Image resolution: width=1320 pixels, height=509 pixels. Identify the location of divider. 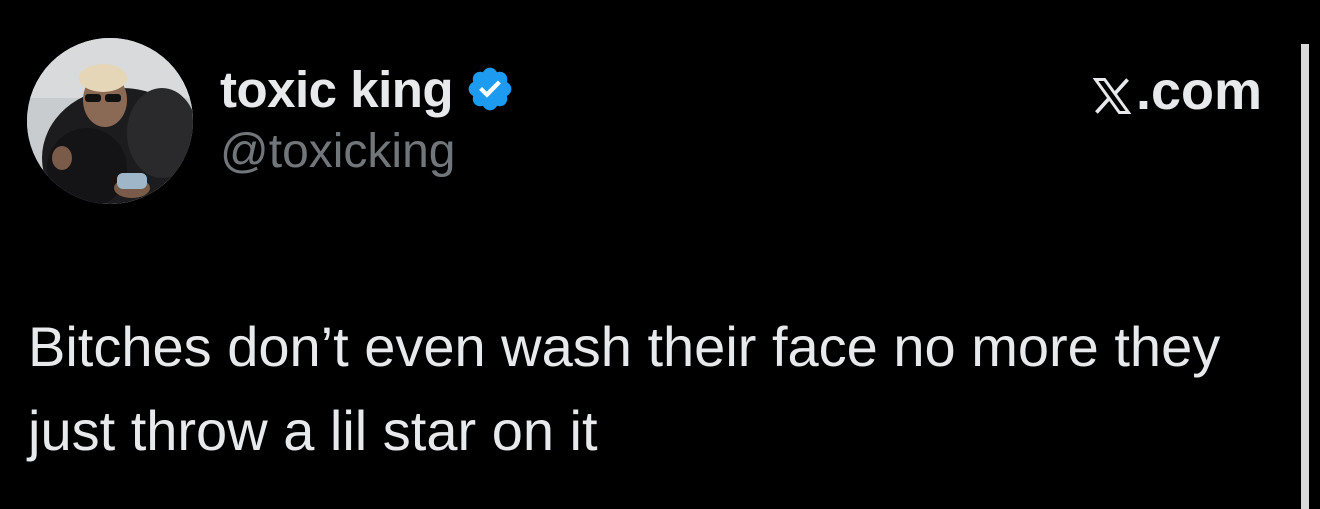
(1305, 276).